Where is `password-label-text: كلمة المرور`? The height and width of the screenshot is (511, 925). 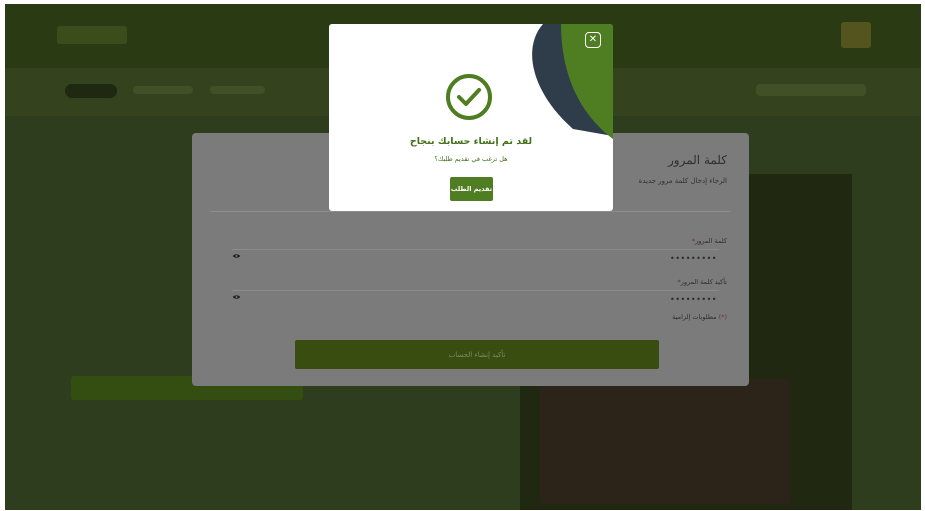 password-label-text: كلمة المرور is located at coordinates (711, 241).